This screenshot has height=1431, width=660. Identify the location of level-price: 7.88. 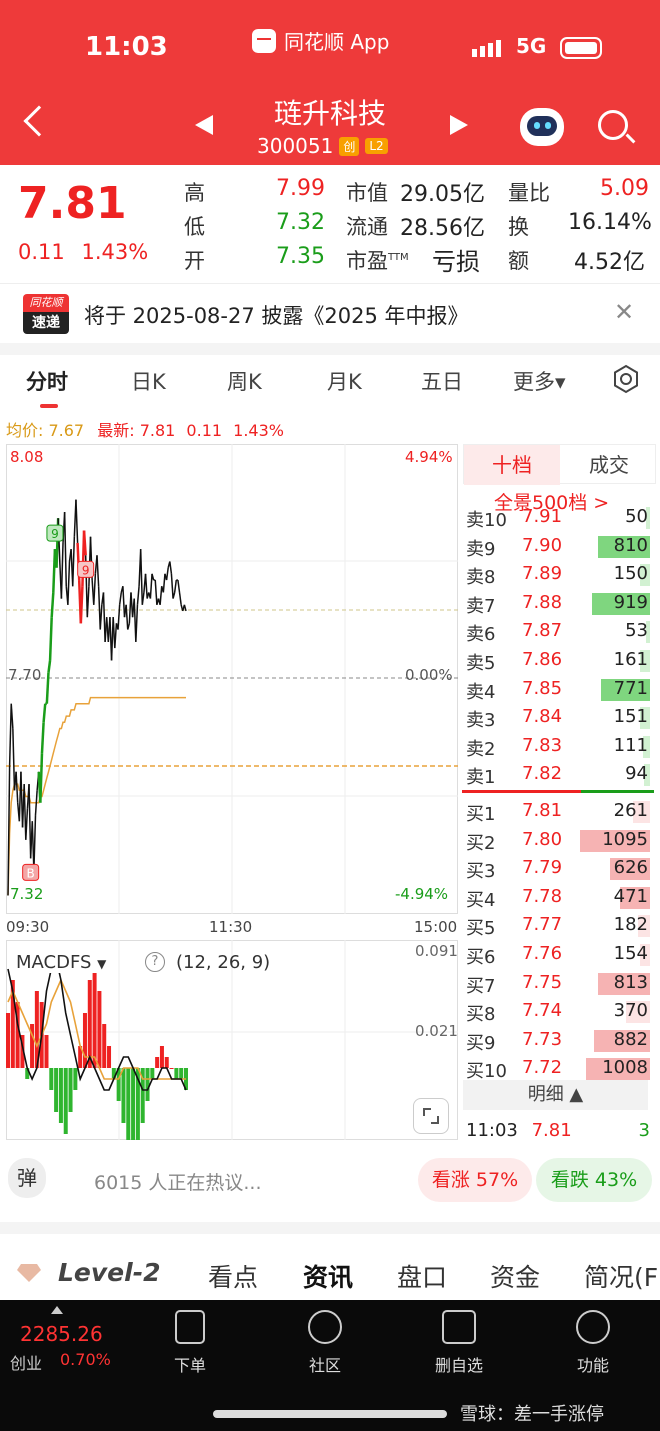
(542, 602).